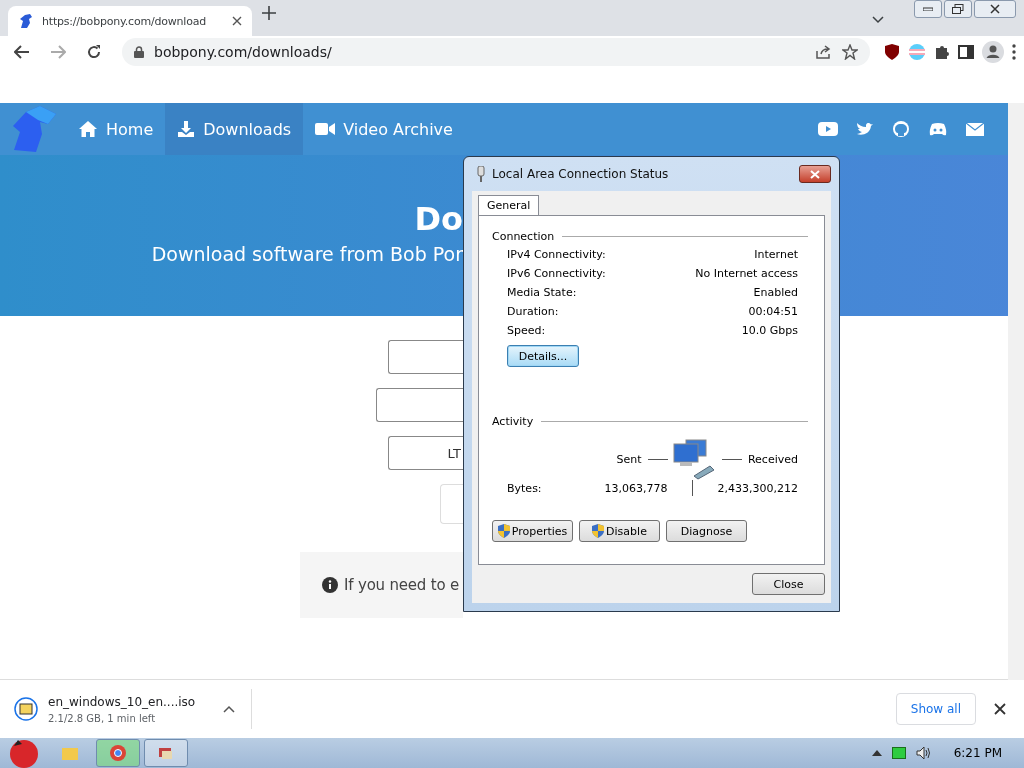 The width and height of the screenshot is (1024, 768). What do you see at coordinates (166, 753) in the screenshot?
I see `network-taskbar-icon` at bounding box center [166, 753].